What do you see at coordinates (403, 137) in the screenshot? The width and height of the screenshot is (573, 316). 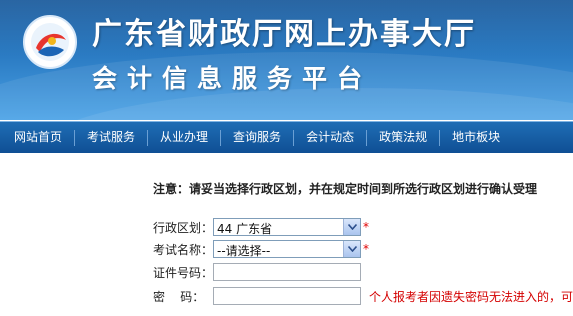 I see `nav-item-policy: 政策法规` at bounding box center [403, 137].